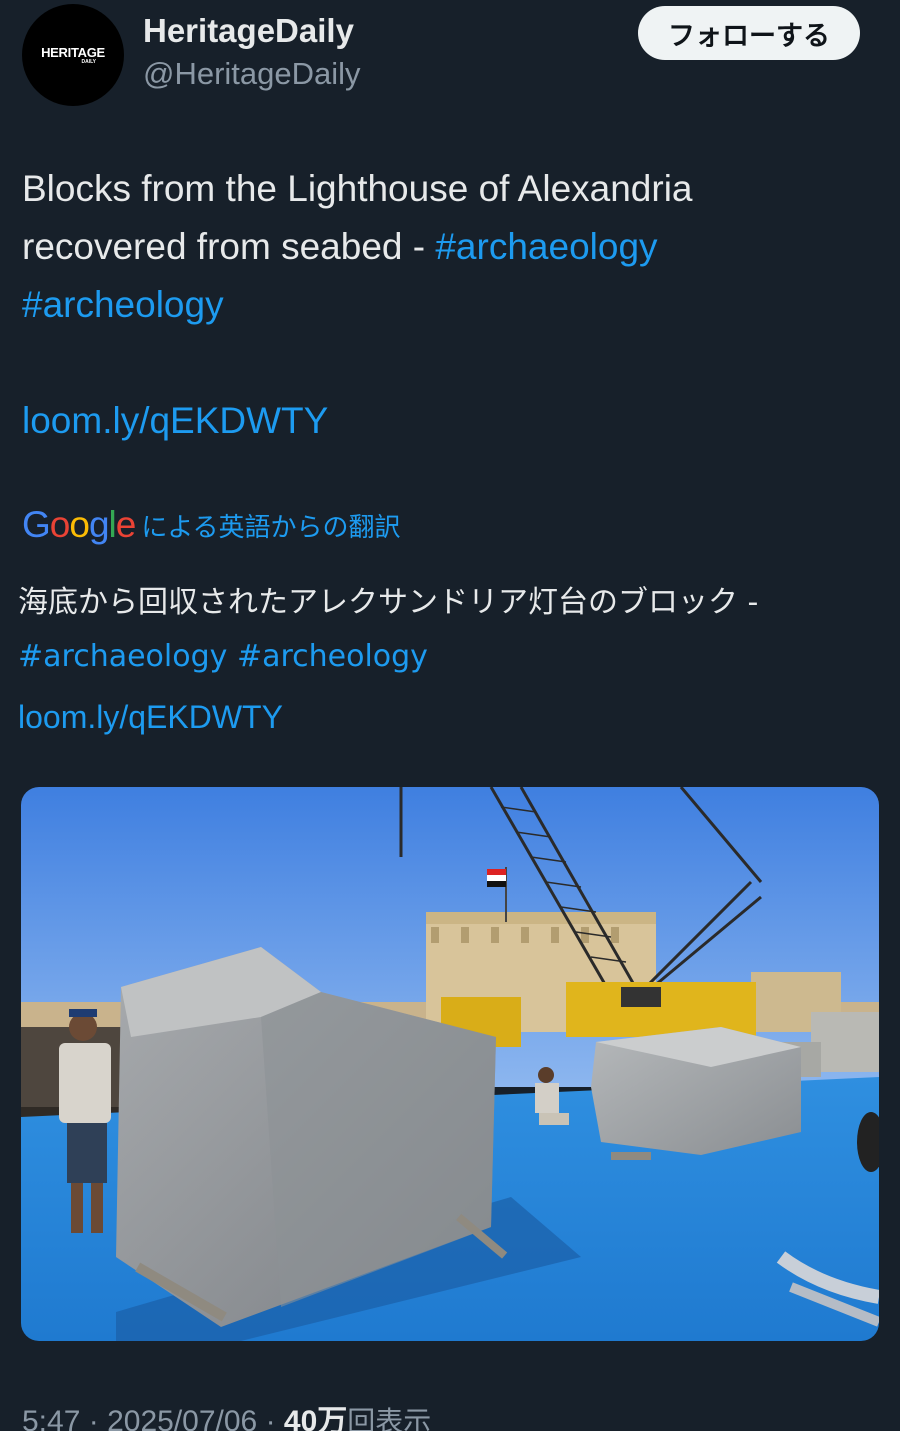 This screenshot has width=900, height=1431. I want to click on translated-link: loom.ly/qEKDWTY, so click(150, 717).